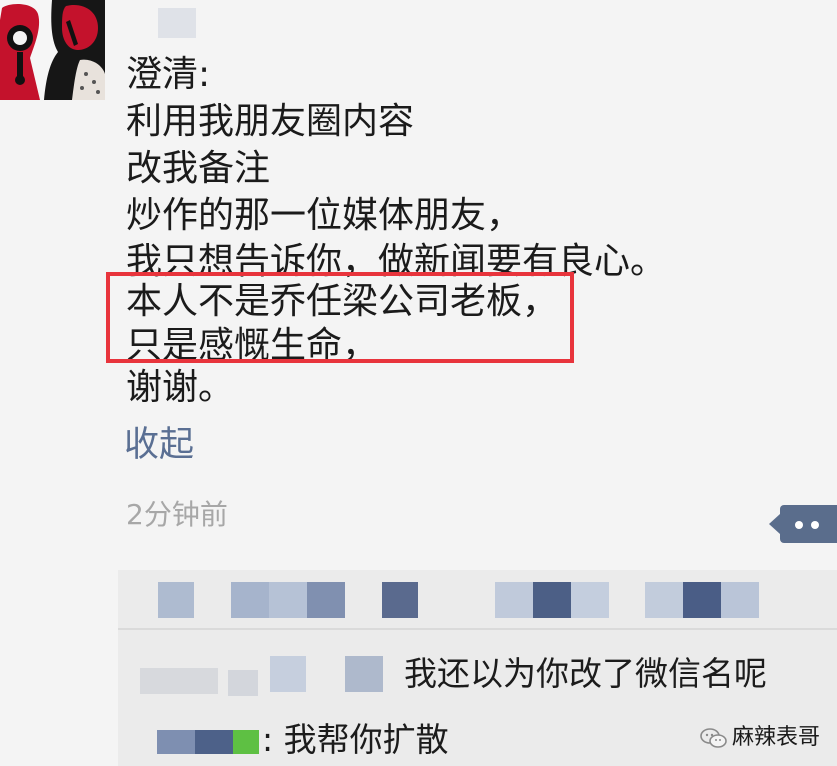  What do you see at coordinates (180, 387) in the screenshot?
I see `post-line: 谢谢。` at bounding box center [180, 387].